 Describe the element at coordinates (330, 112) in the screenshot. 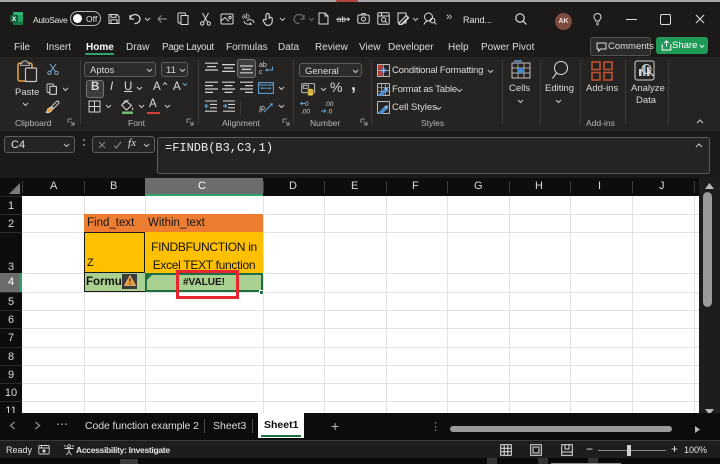

I see `svg-text: .0` at that location.